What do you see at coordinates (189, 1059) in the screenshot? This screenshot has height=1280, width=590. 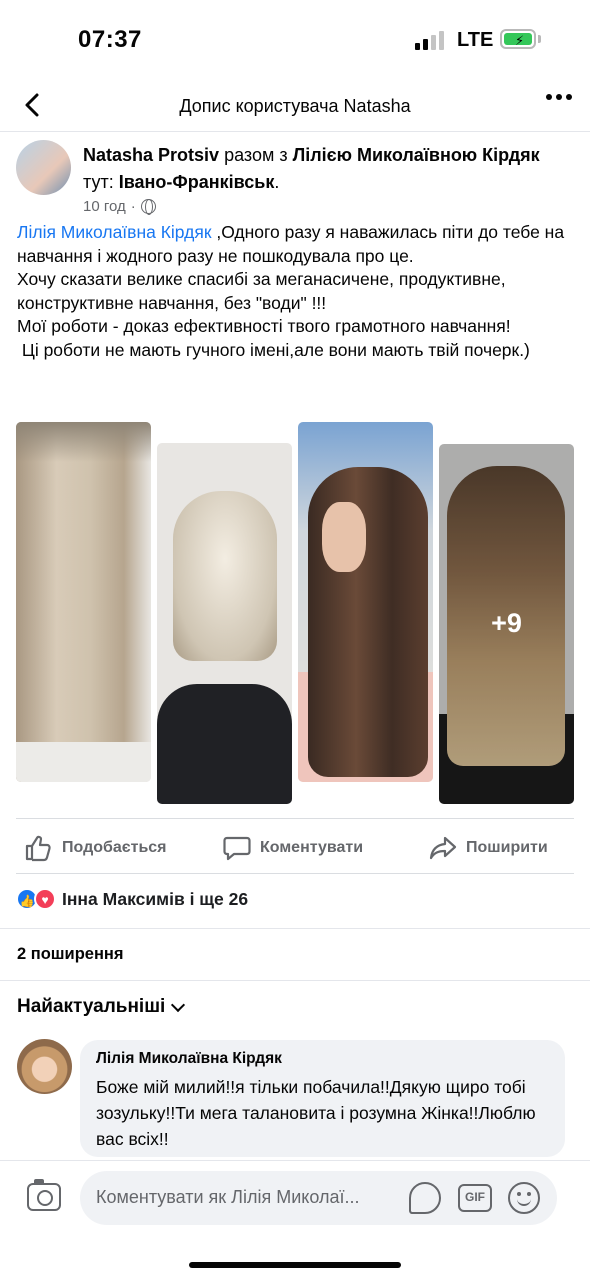 I see `comment-author: Лілія Миколаївна Кірдяк` at bounding box center [189, 1059].